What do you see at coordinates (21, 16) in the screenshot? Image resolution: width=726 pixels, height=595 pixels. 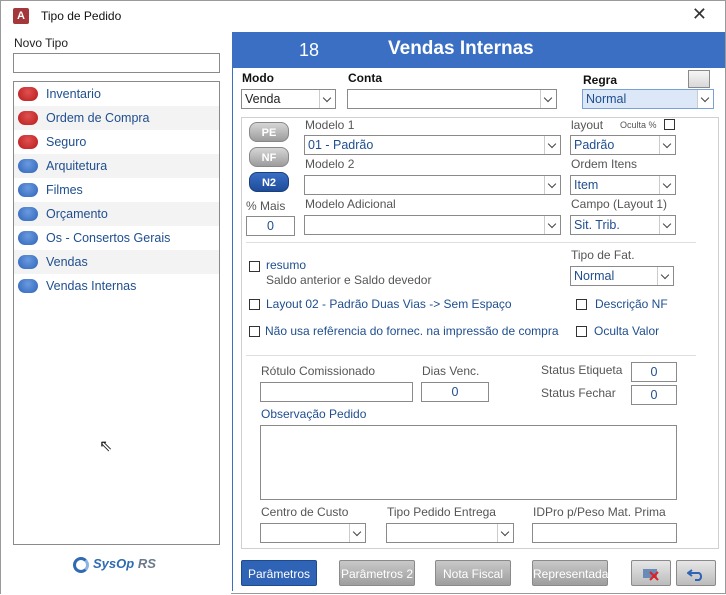 I see `access-app-icon: A` at bounding box center [21, 16].